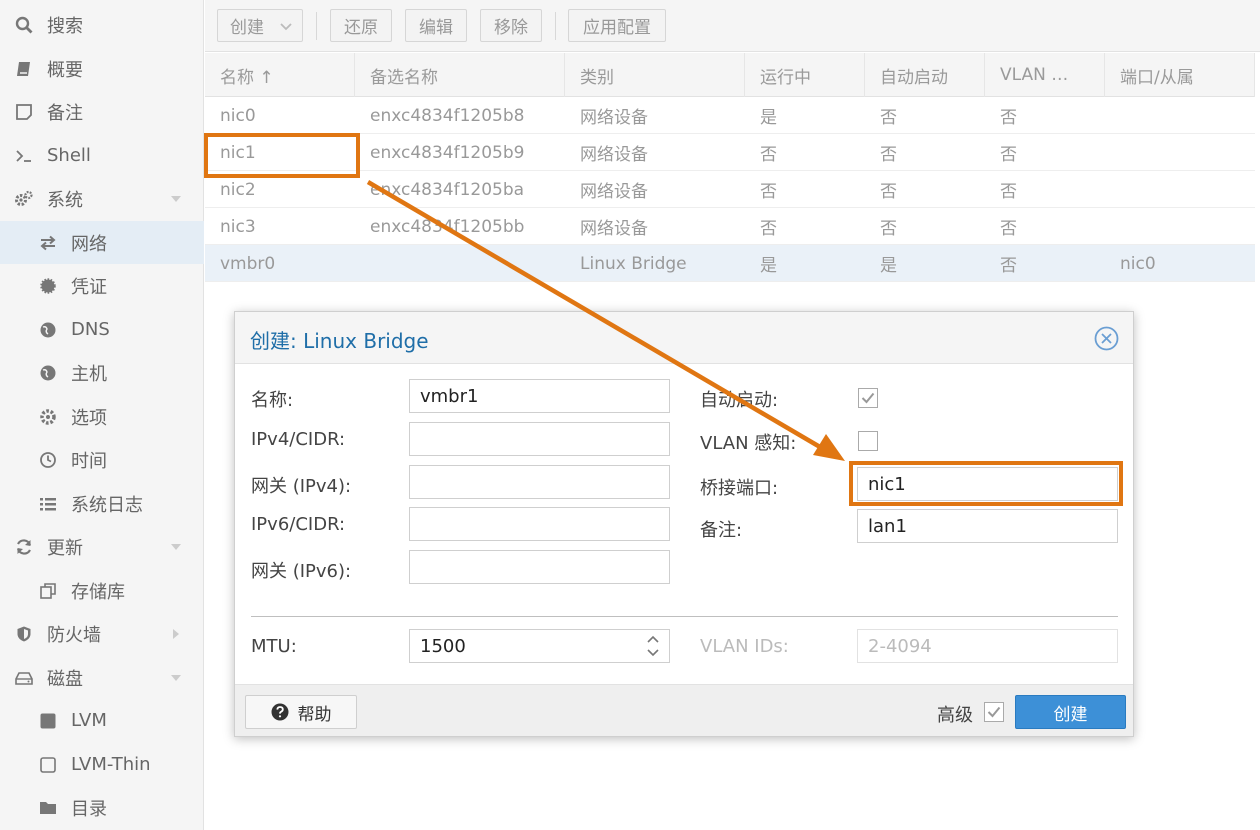  Describe the element at coordinates (69, 155) in the screenshot. I see `sidebar-item-label: Shell` at that location.